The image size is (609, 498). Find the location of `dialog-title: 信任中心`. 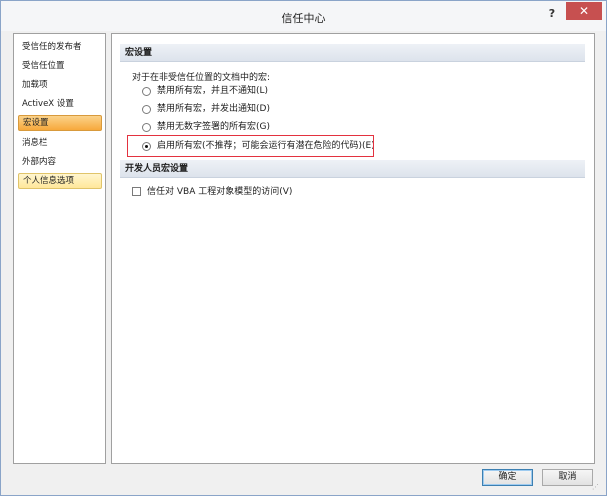

dialog-title: 信任中心 is located at coordinates (303, 18).